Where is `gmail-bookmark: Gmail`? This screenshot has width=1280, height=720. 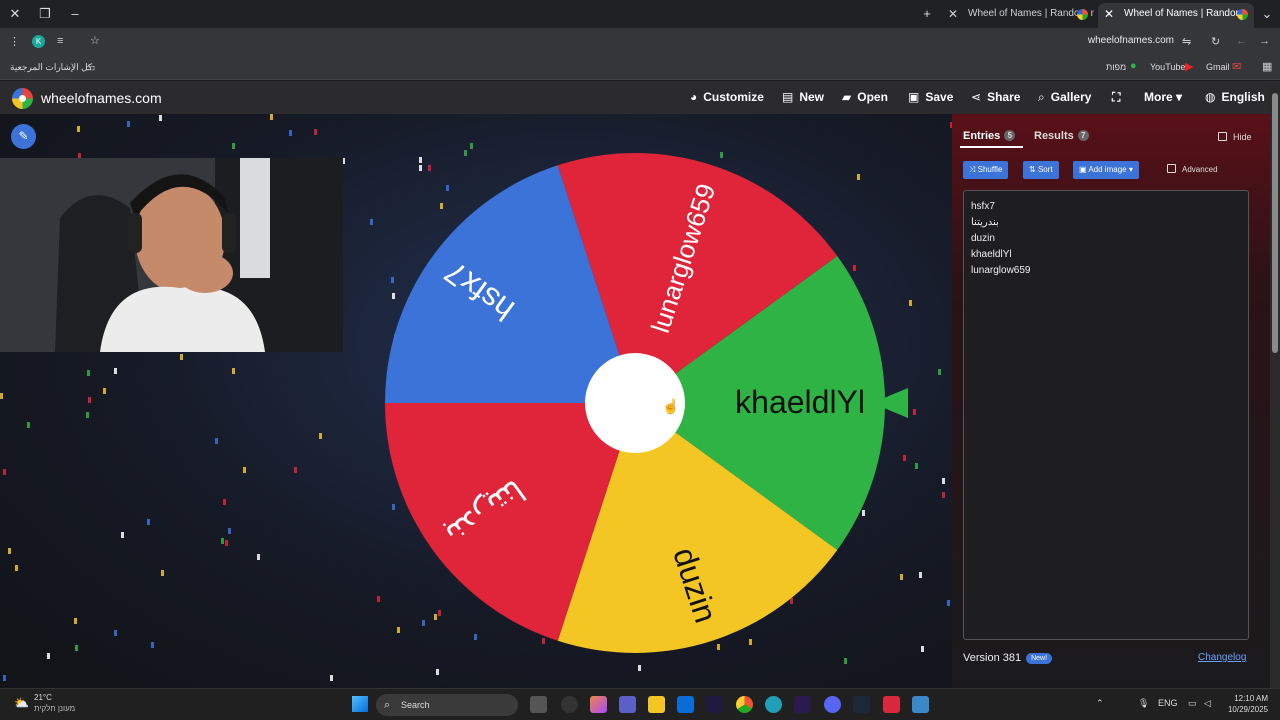 gmail-bookmark: Gmail is located at coordinates (1218, 67).